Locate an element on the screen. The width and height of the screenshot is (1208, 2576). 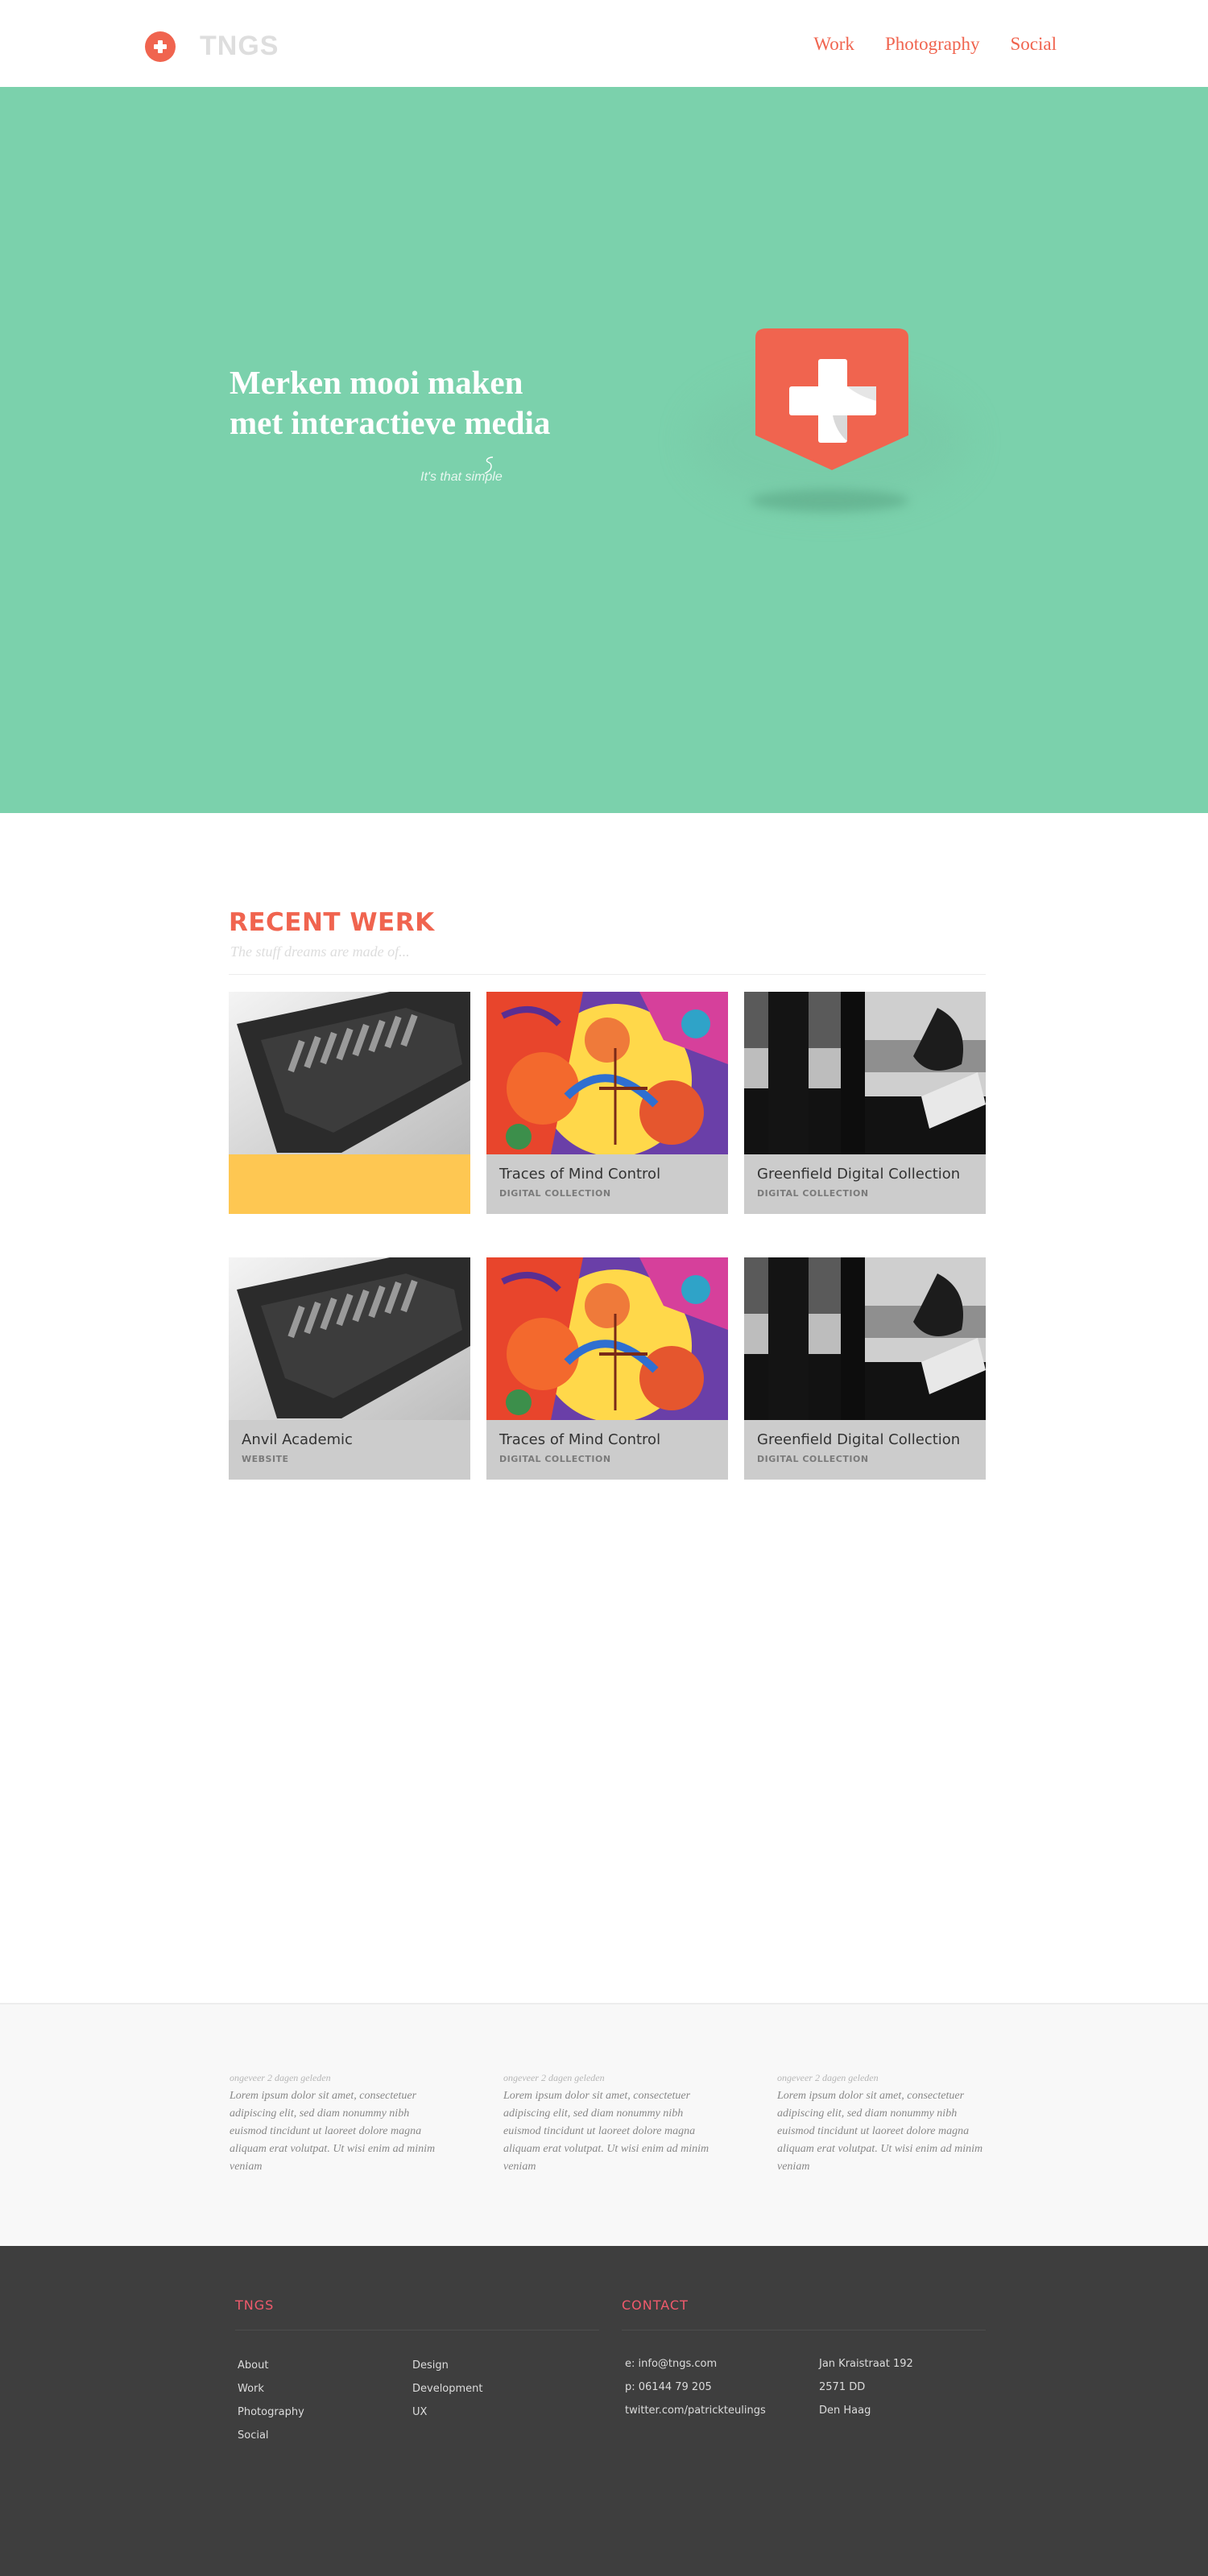
card-info is located at coordinates (349, 1184).